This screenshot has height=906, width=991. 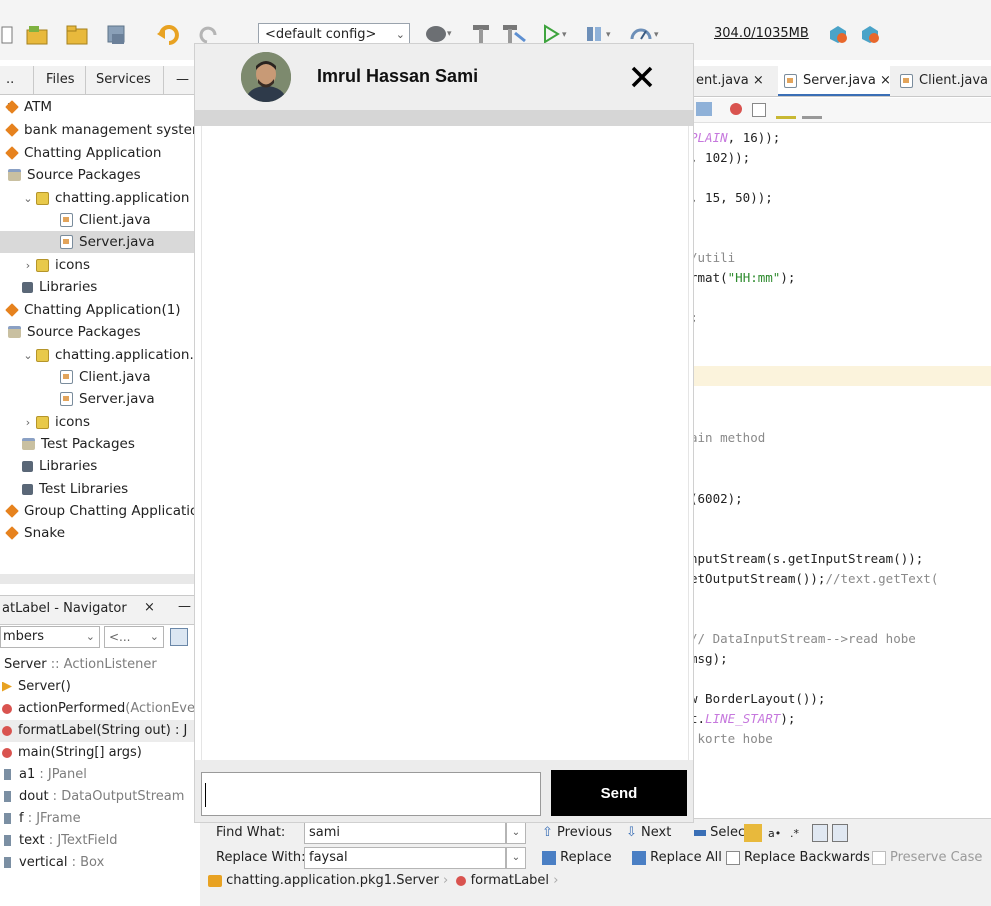 I want to click on uncomment-icon, so click(x=812, y=110).